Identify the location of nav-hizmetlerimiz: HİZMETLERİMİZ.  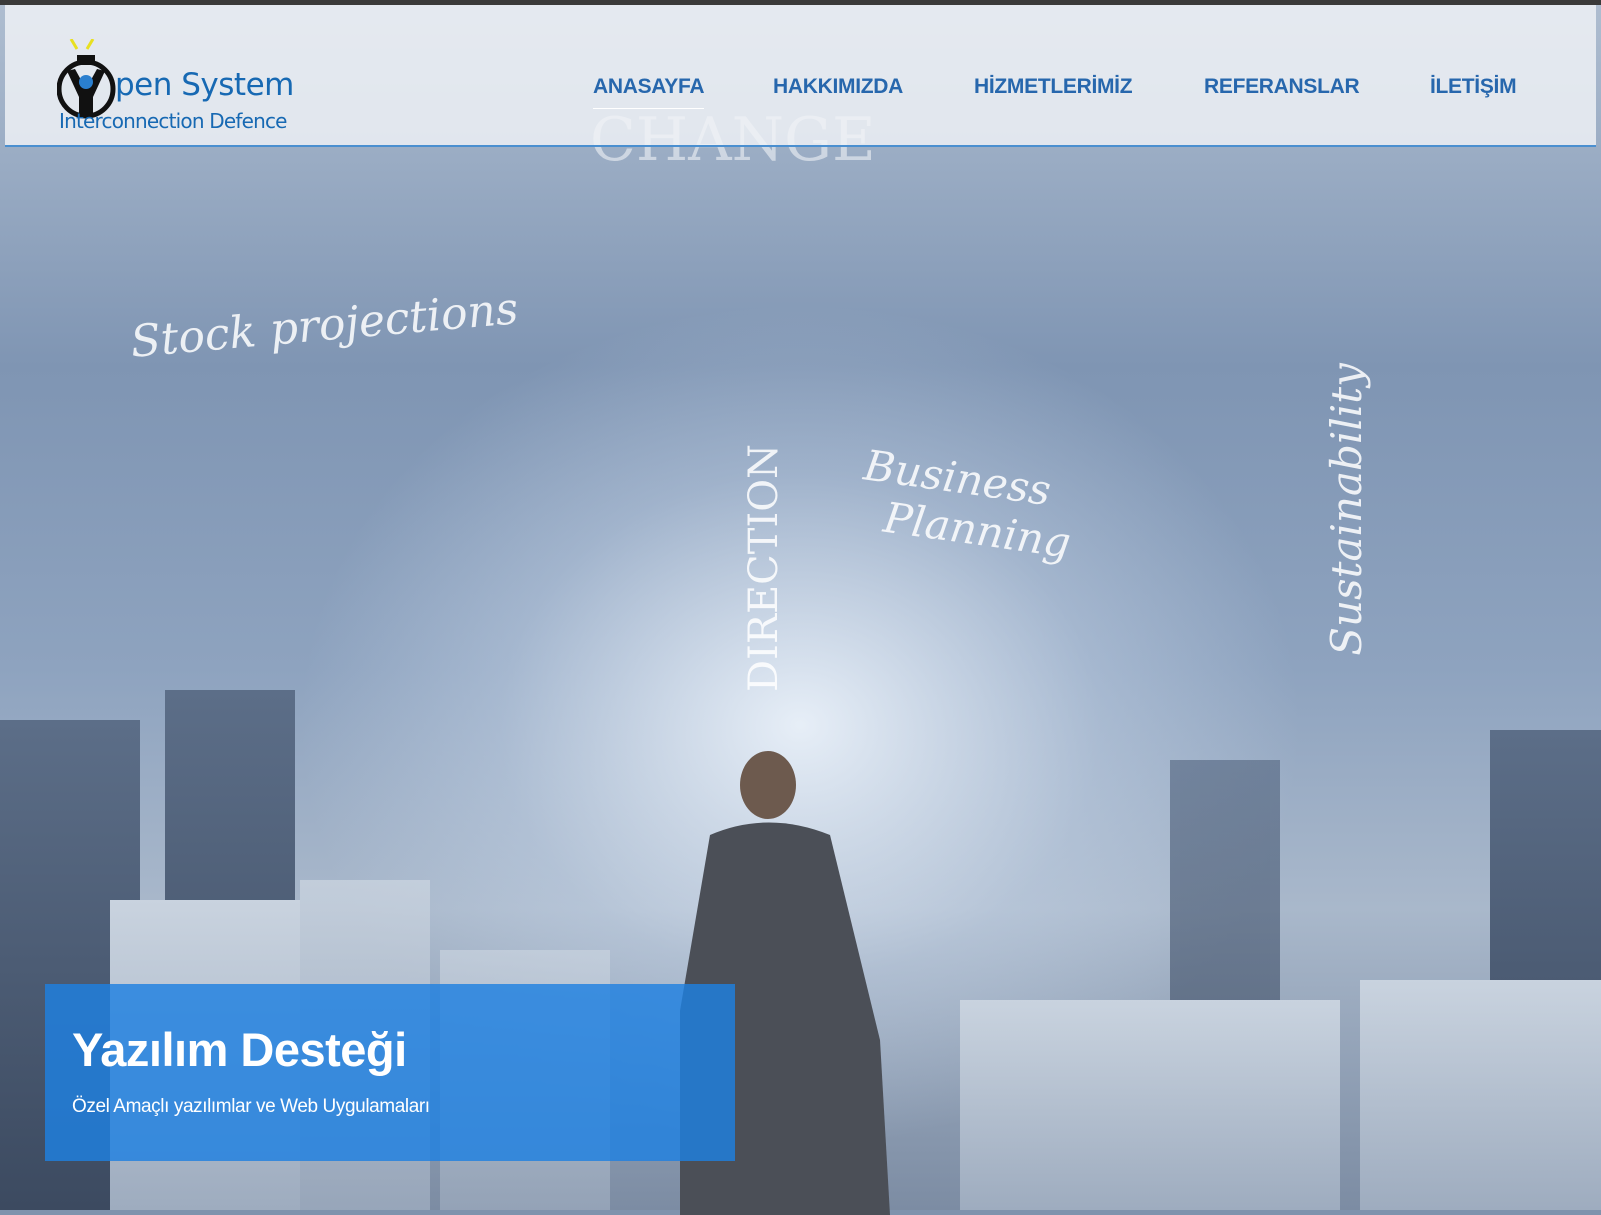
(1053, 87).